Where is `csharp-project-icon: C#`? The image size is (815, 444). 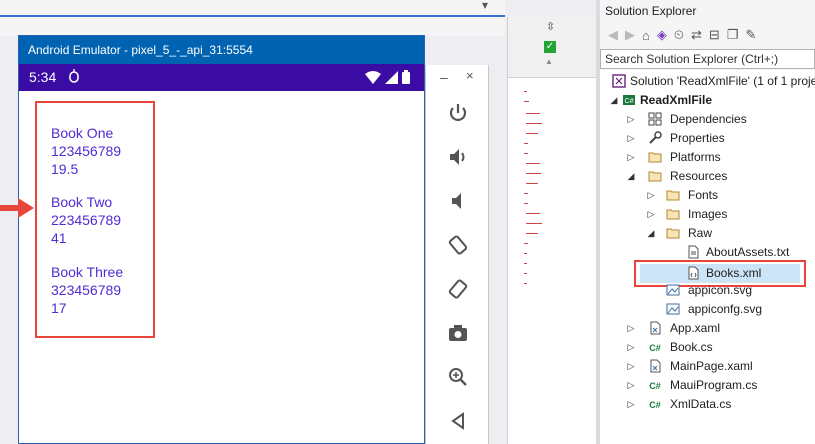
csharp-project-icon: C# is located at coordinates (629, 100).